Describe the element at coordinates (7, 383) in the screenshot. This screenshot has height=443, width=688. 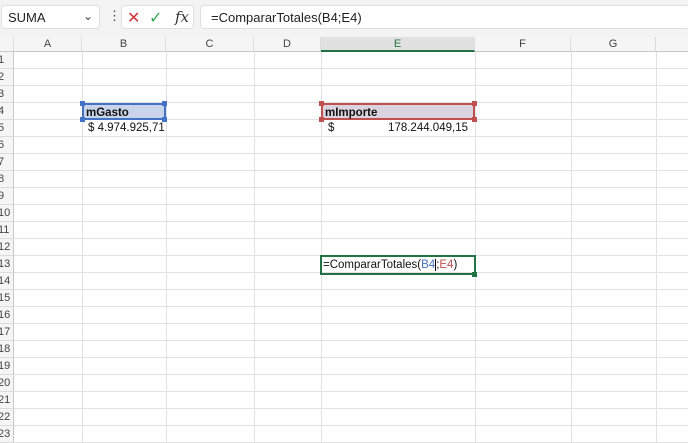
I see `row-header-20: 20` at that location.